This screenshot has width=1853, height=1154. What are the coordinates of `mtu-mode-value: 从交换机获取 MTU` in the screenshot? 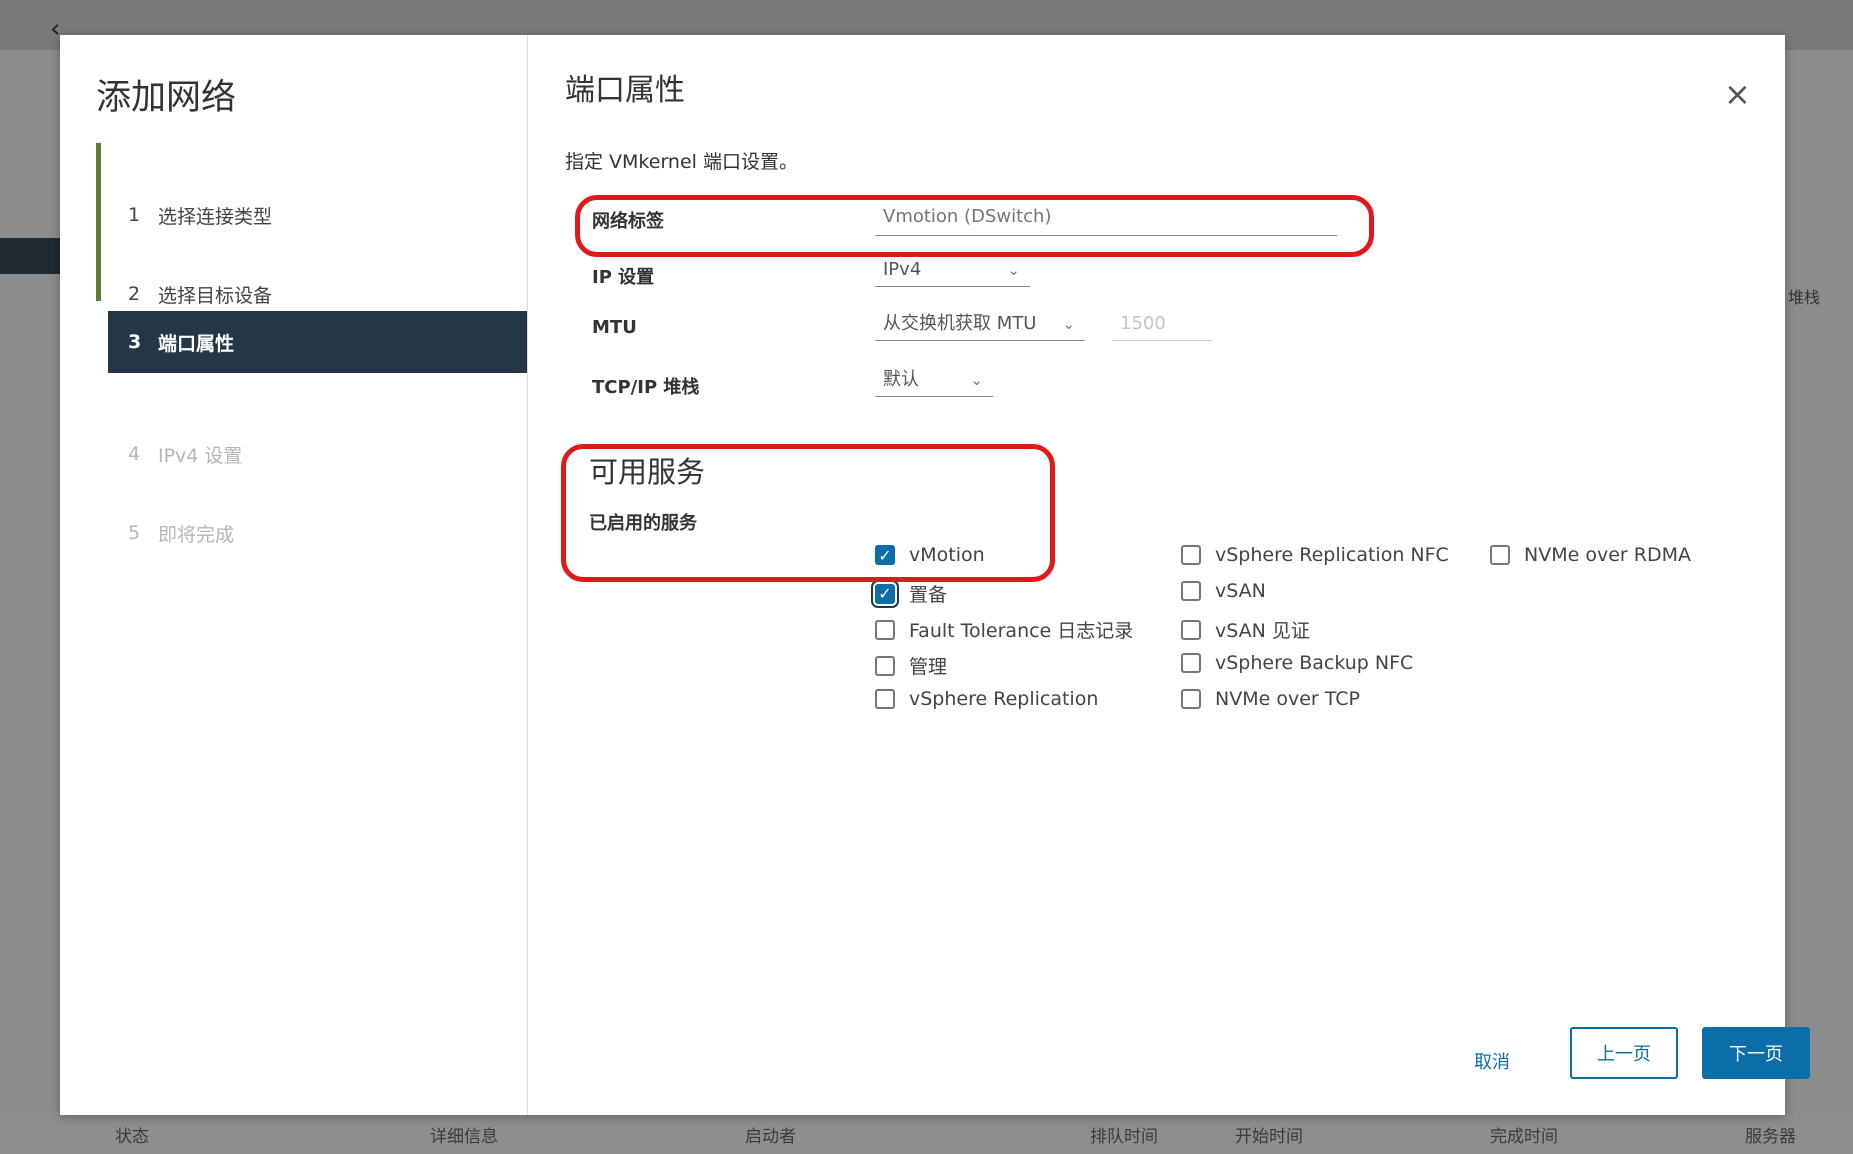 It's located at (960, 323).